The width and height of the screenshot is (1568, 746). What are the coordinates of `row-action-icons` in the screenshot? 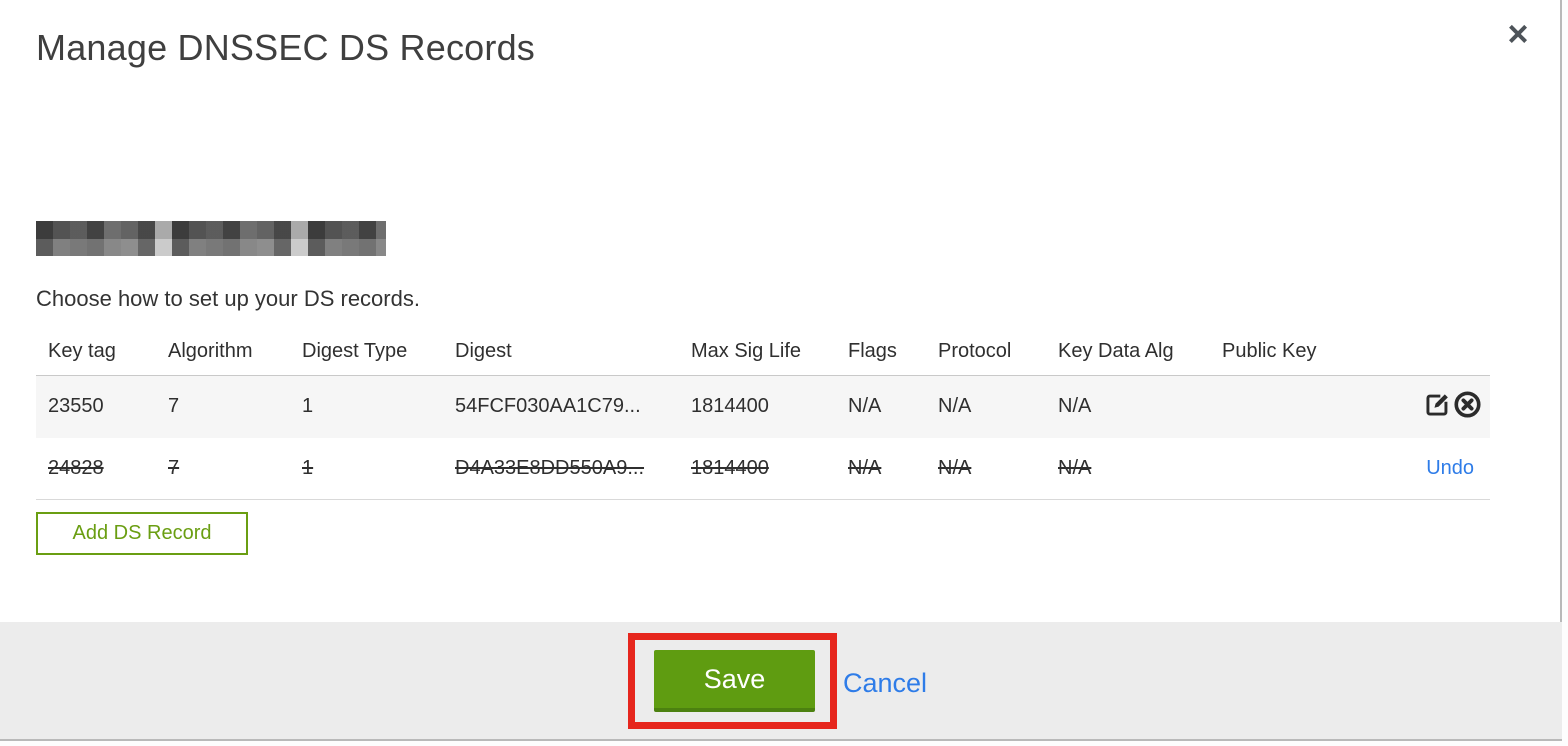 It's located at (1453, 404).